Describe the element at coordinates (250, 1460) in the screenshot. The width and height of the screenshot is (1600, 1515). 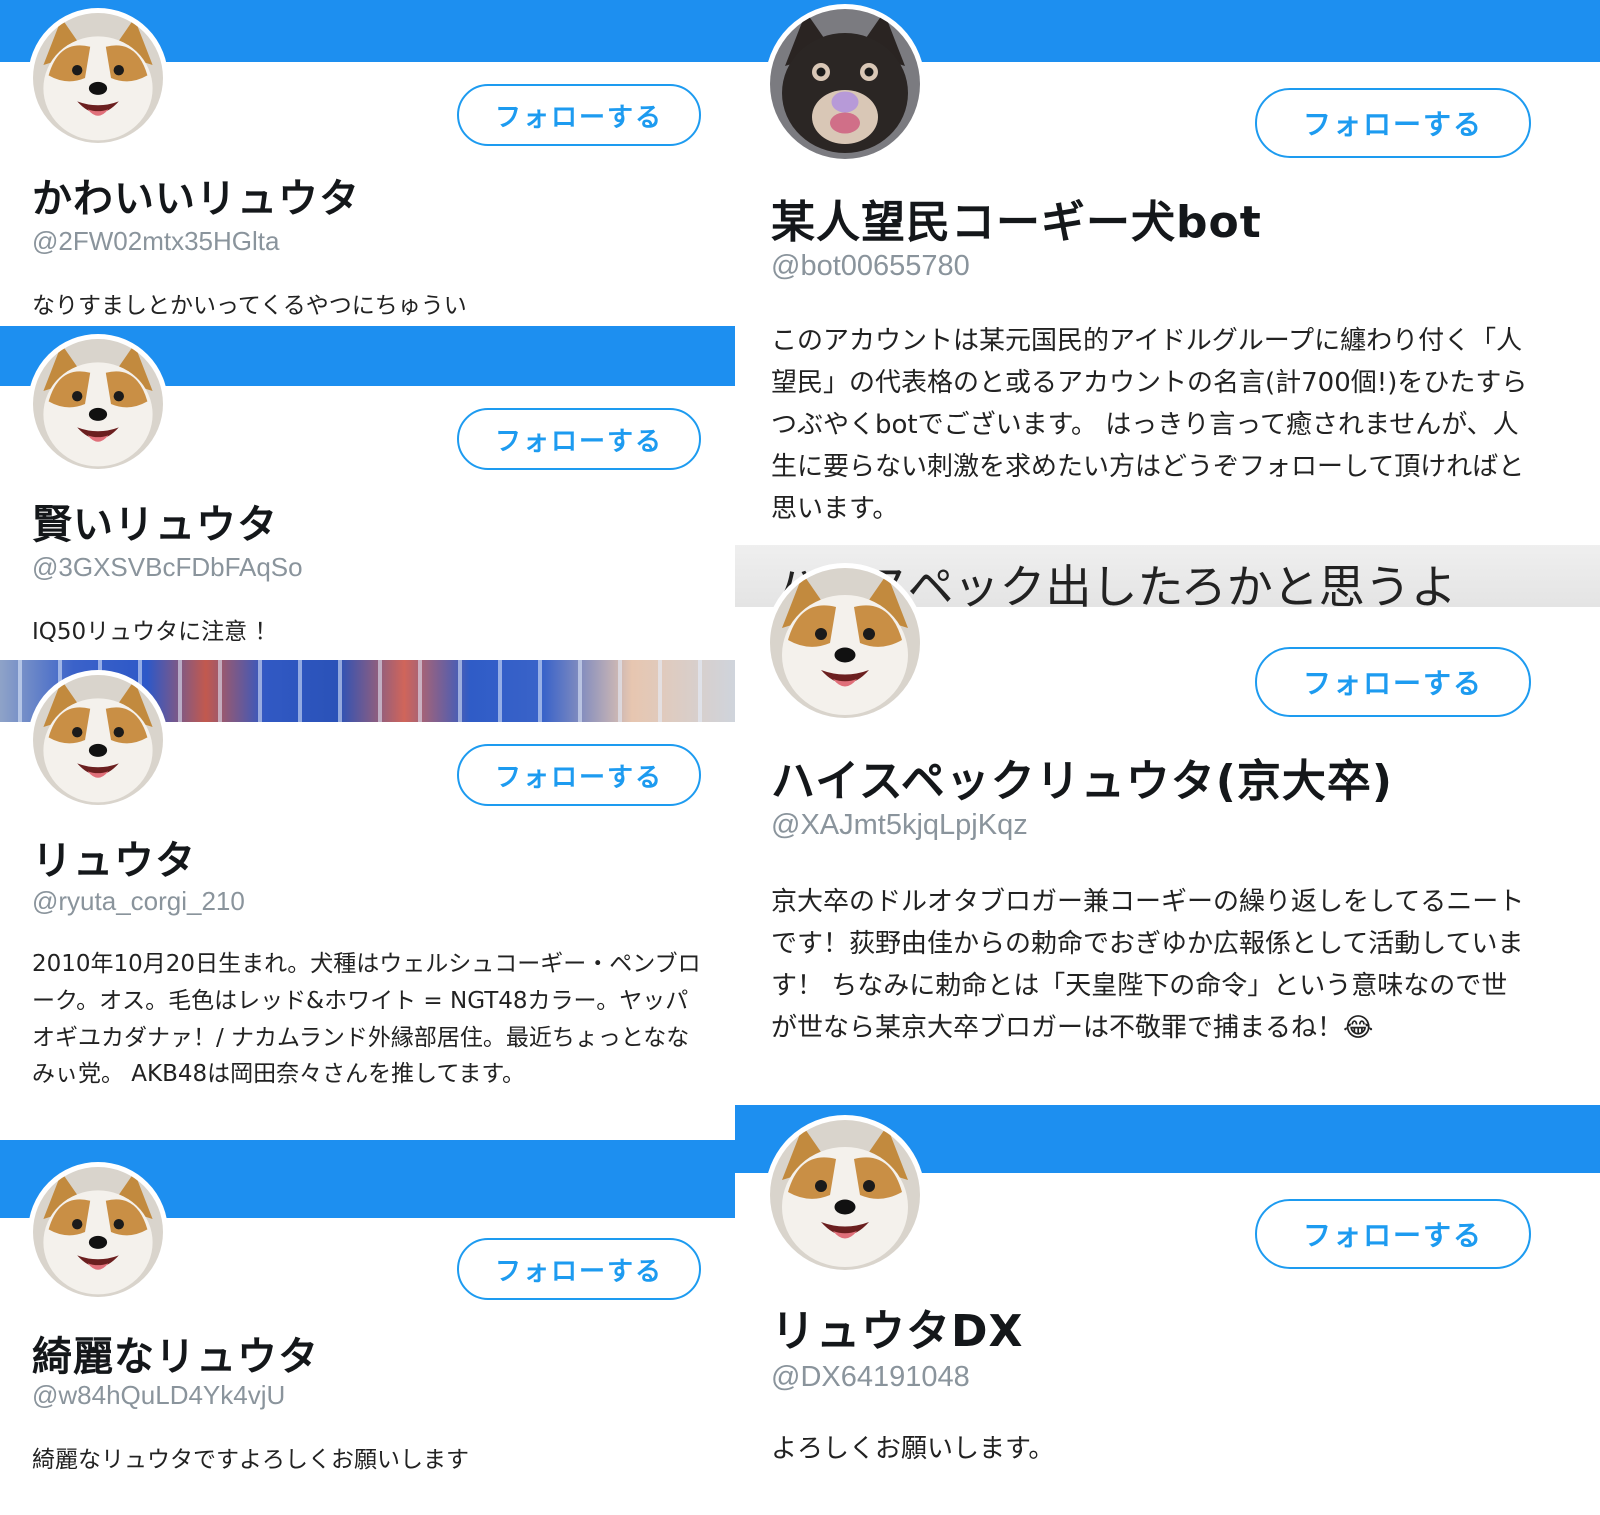
I see `profile-bio: 綺麗なリュウタですよろしくお願いします` at that location.